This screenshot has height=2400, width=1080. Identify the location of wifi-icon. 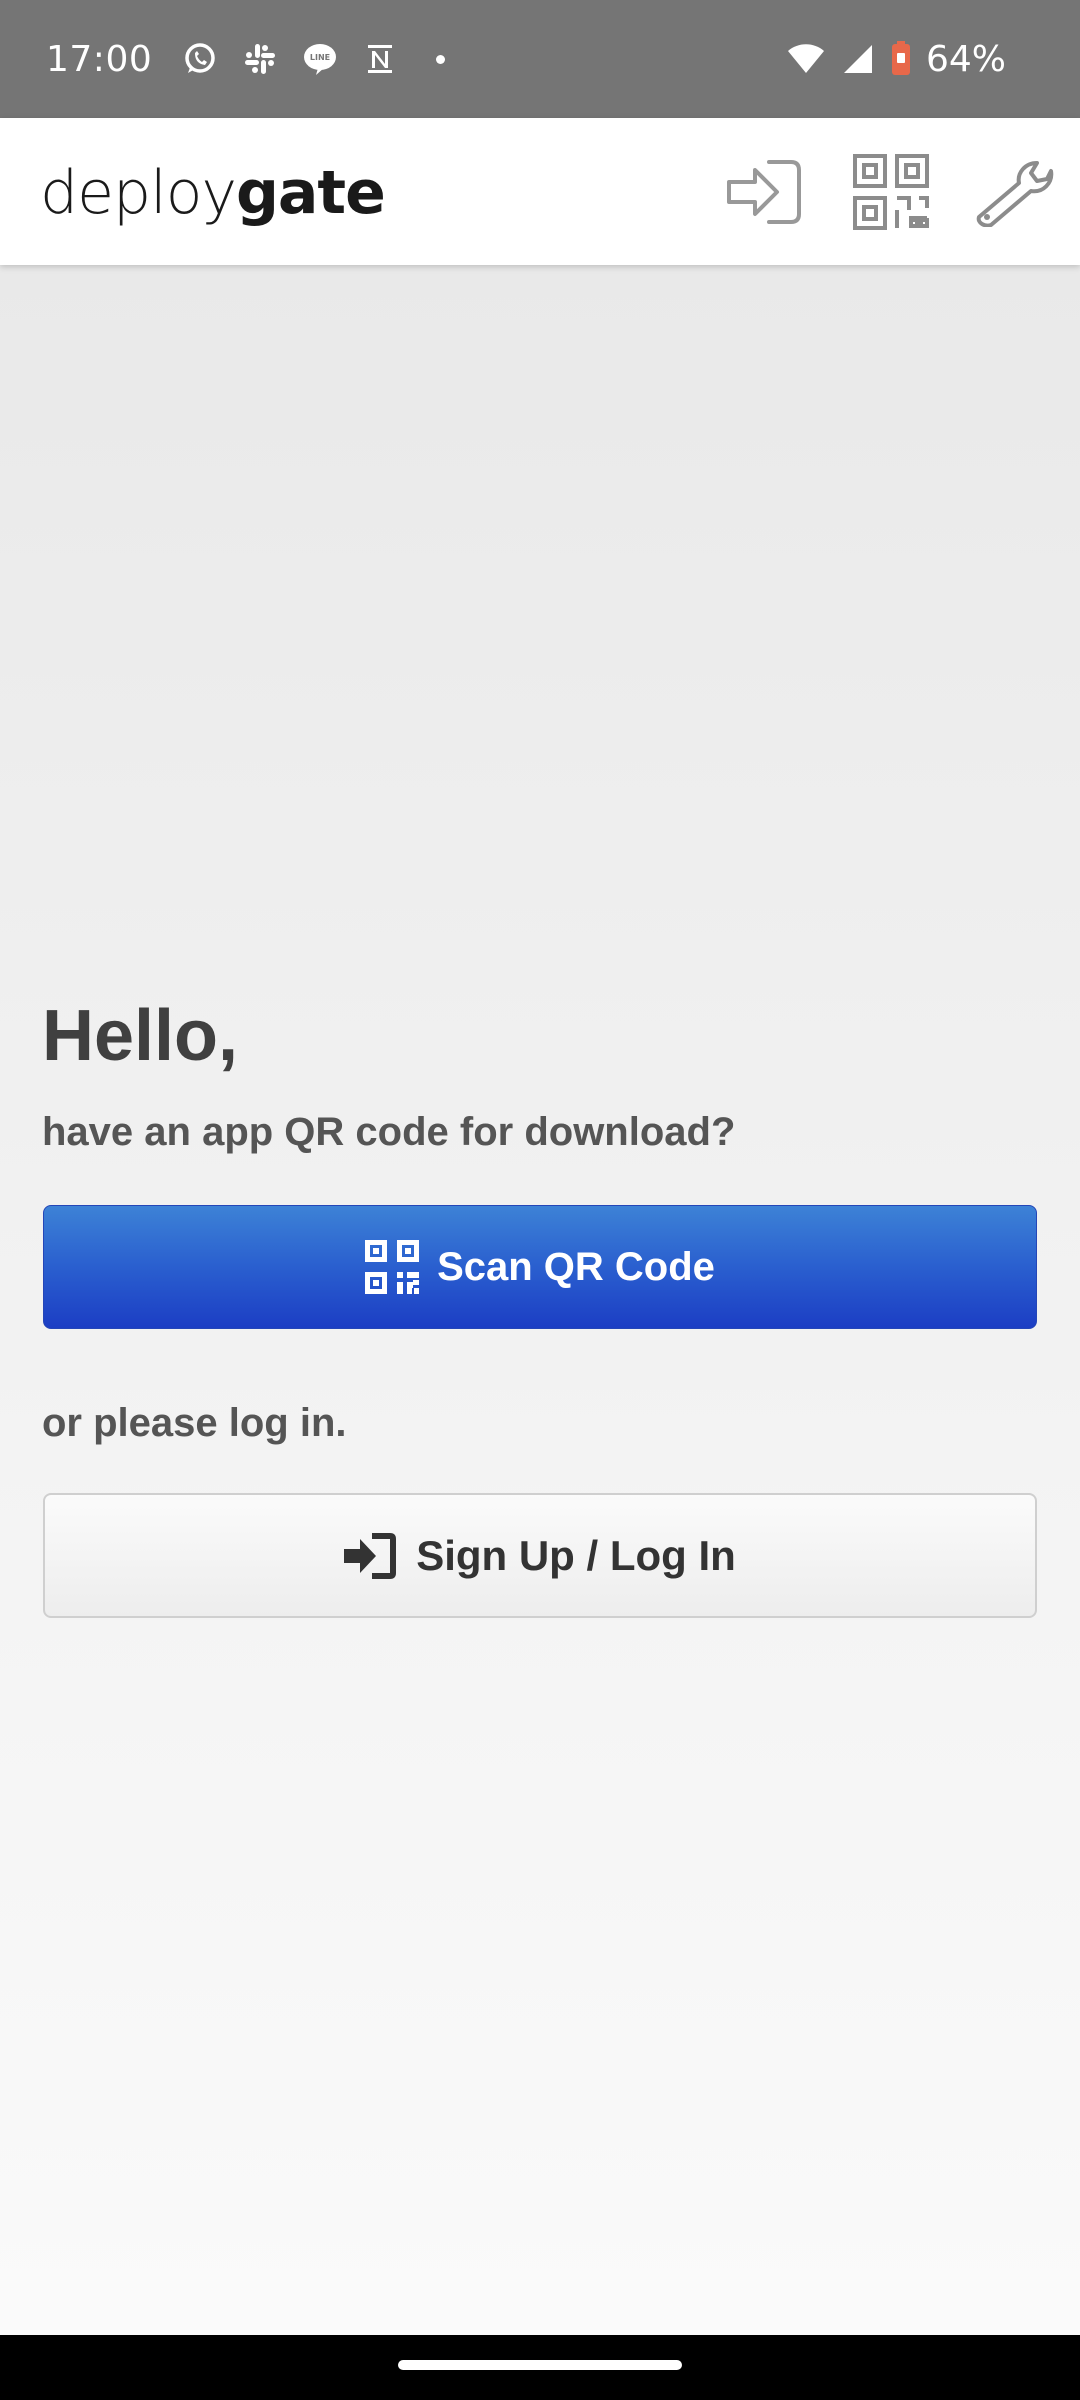
(806, 59).